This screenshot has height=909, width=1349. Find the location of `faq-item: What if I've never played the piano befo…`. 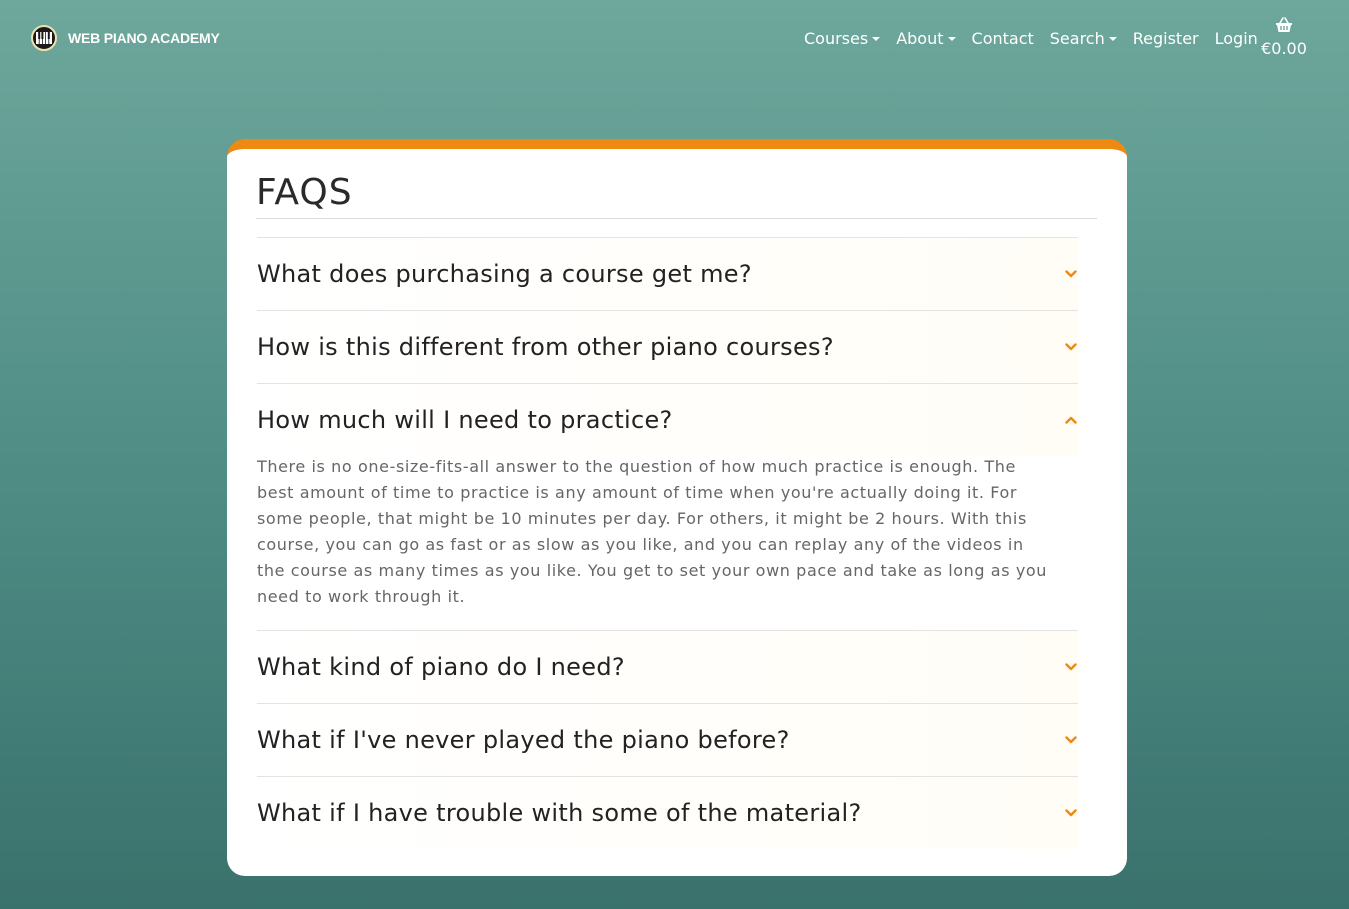

faq-item: What if I've never played the piano befo… is located at coordinates (667, 739).